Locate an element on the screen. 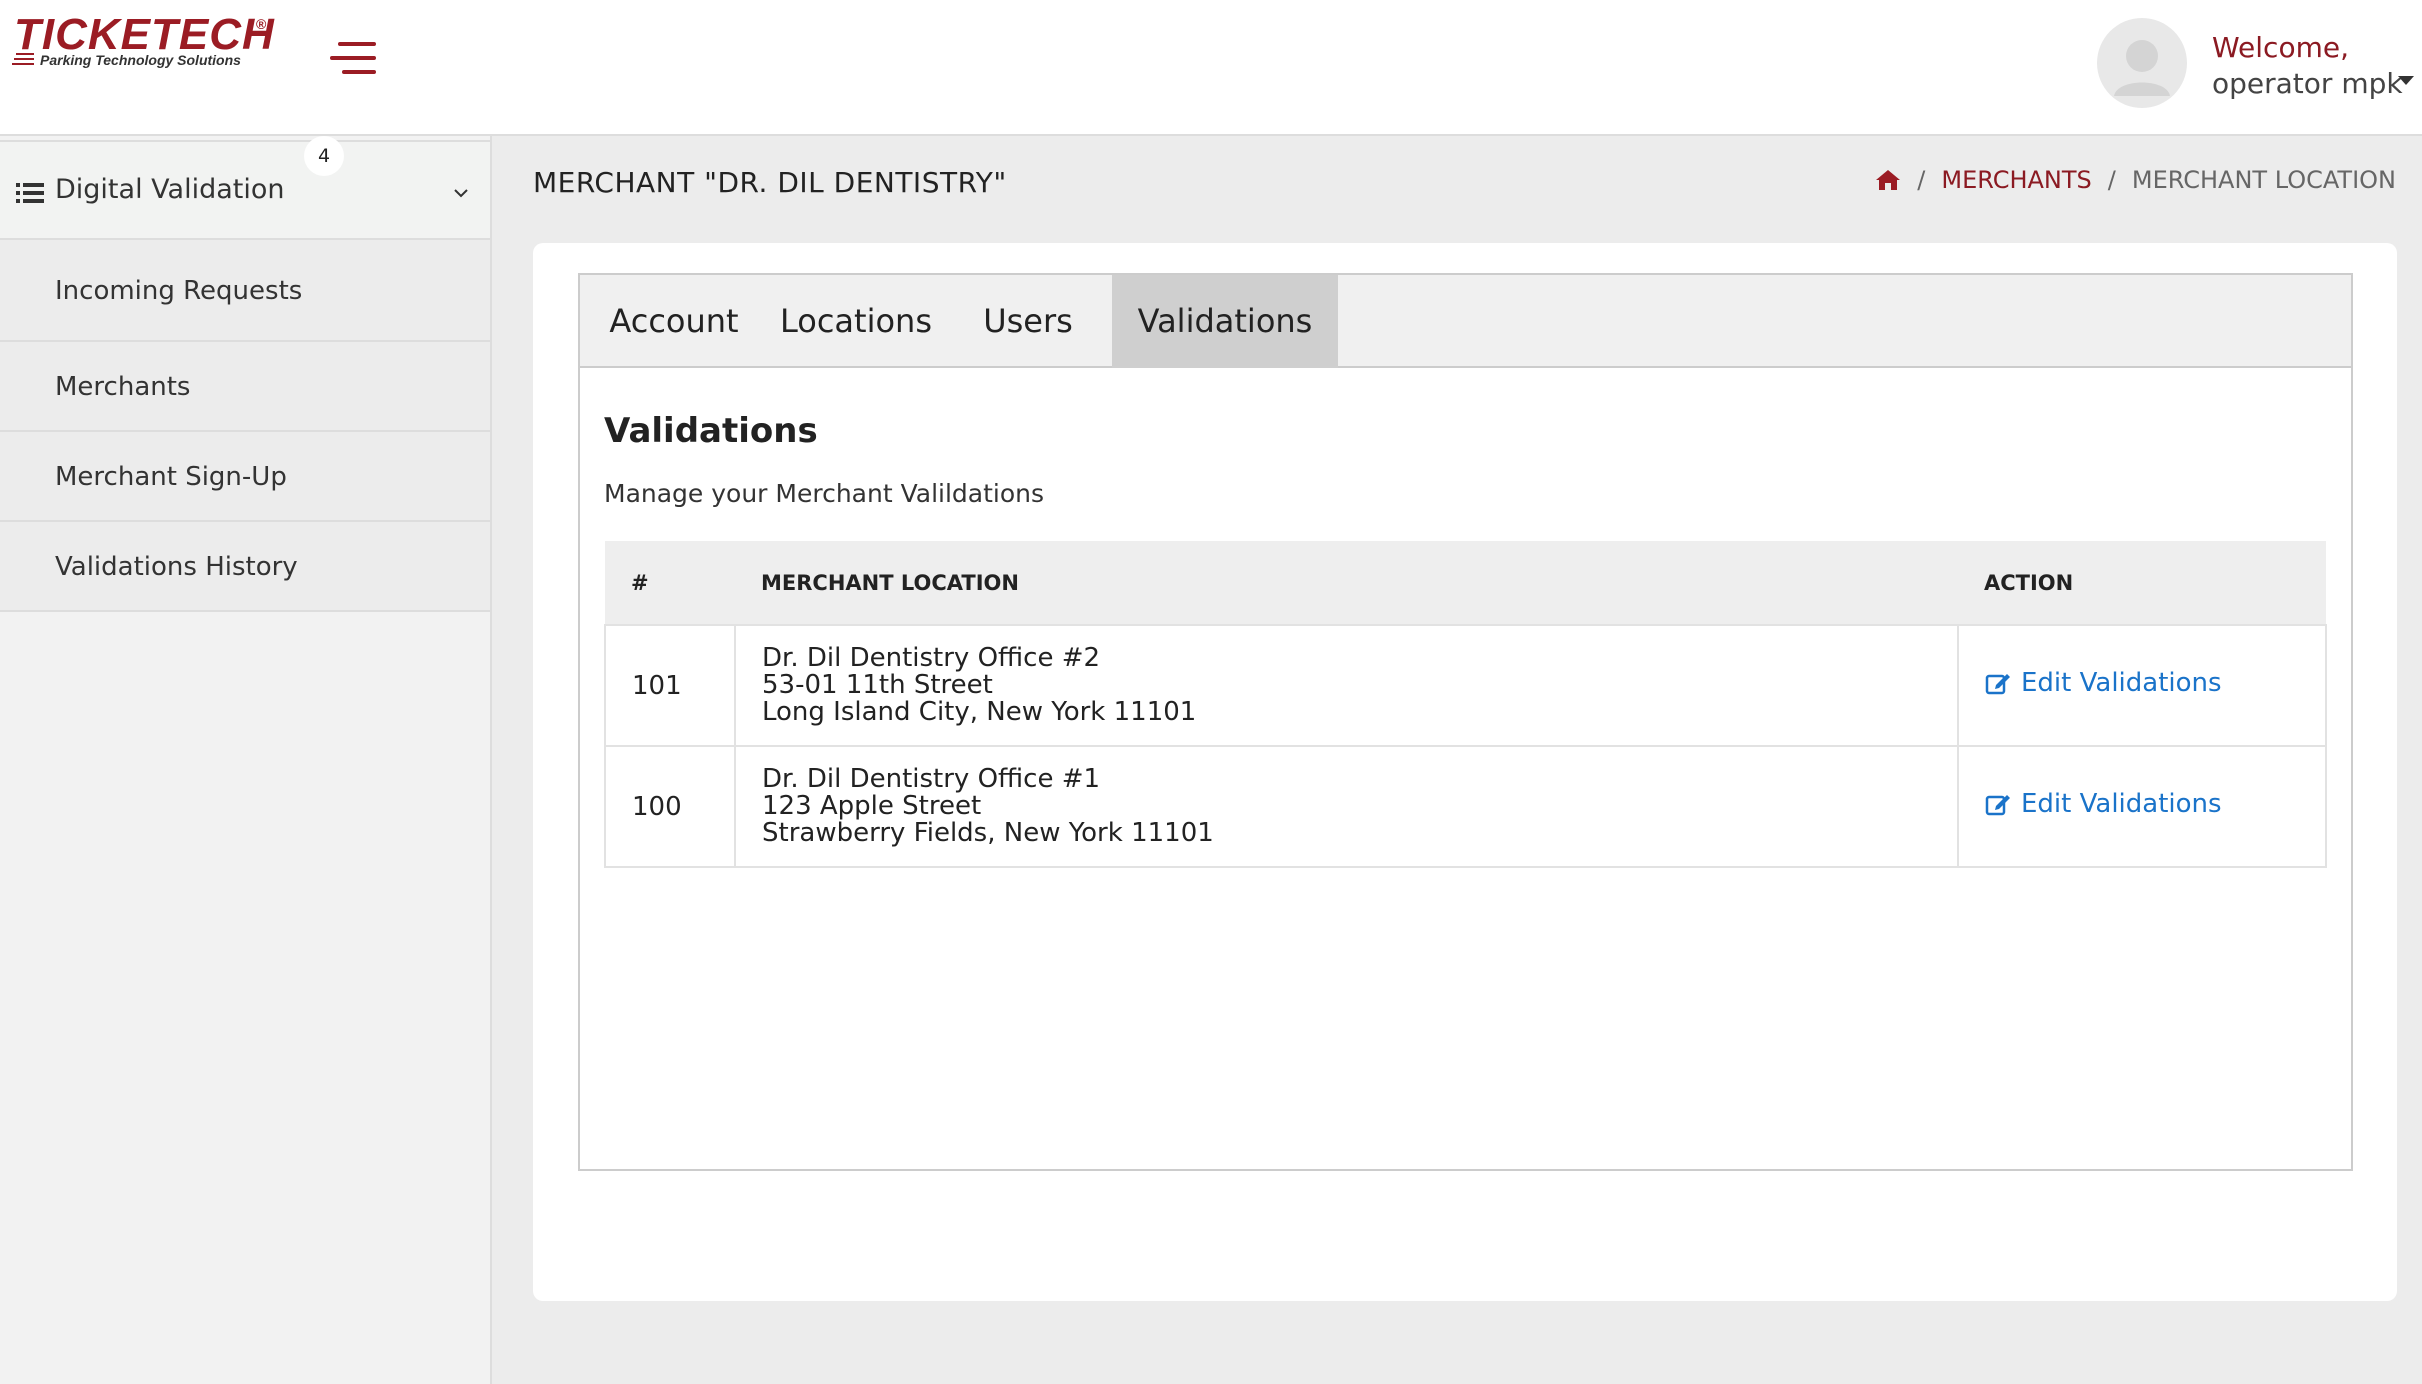 The width and height of the screenshot is (2422, 1384). sidebar-section-digital-validation: Digital Validation is located at coordinates (245, 190).